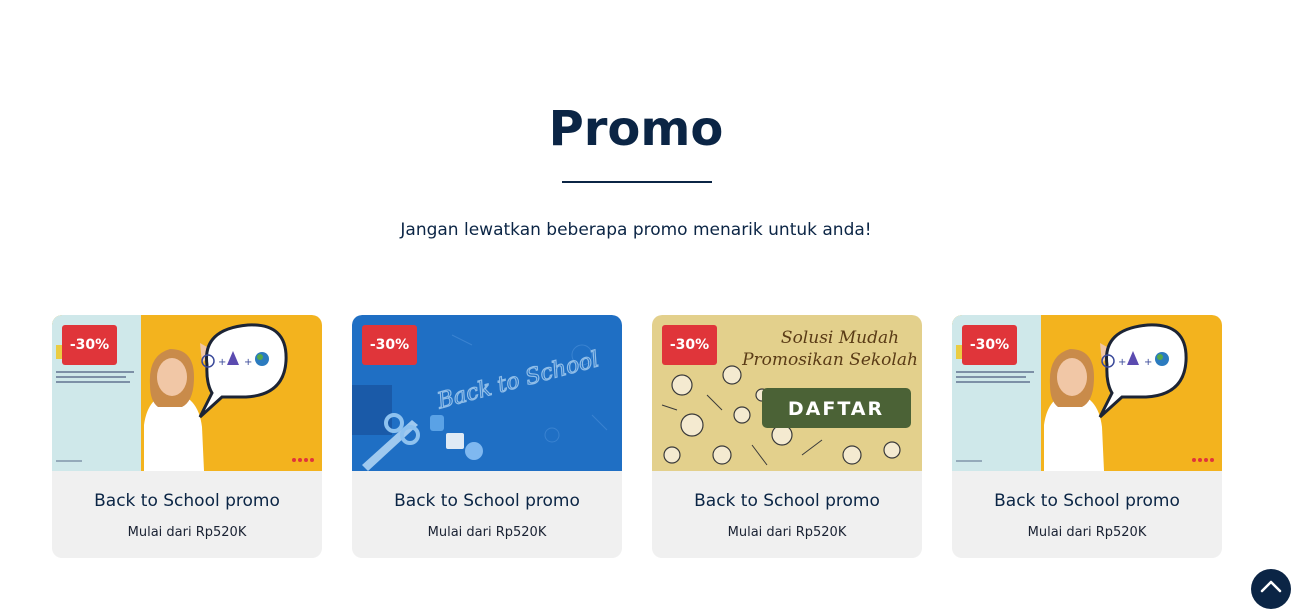 The image size is (1302, 609). Describe the element at coordinates (840, 338) in the screenshot. I see `image-heading-line1: Solusi Mudah` at that location.